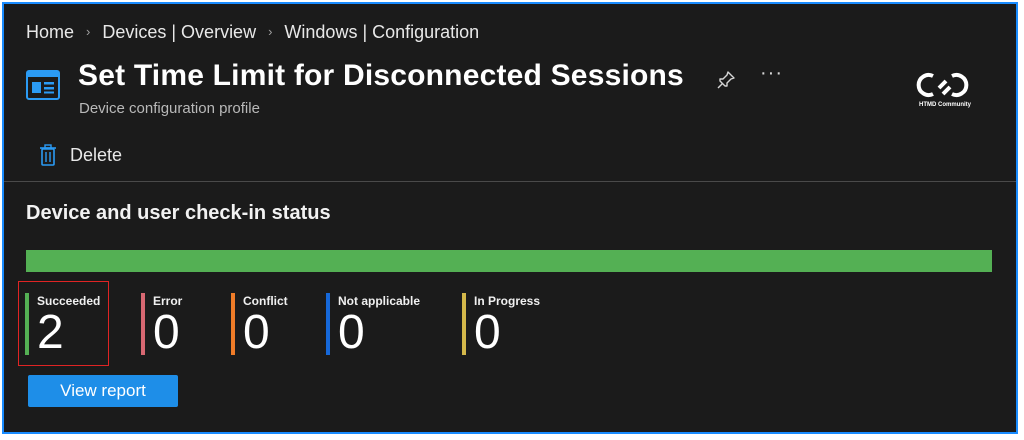  I want to click on page-subtitle: Device configuration profile, so click(169, 108).